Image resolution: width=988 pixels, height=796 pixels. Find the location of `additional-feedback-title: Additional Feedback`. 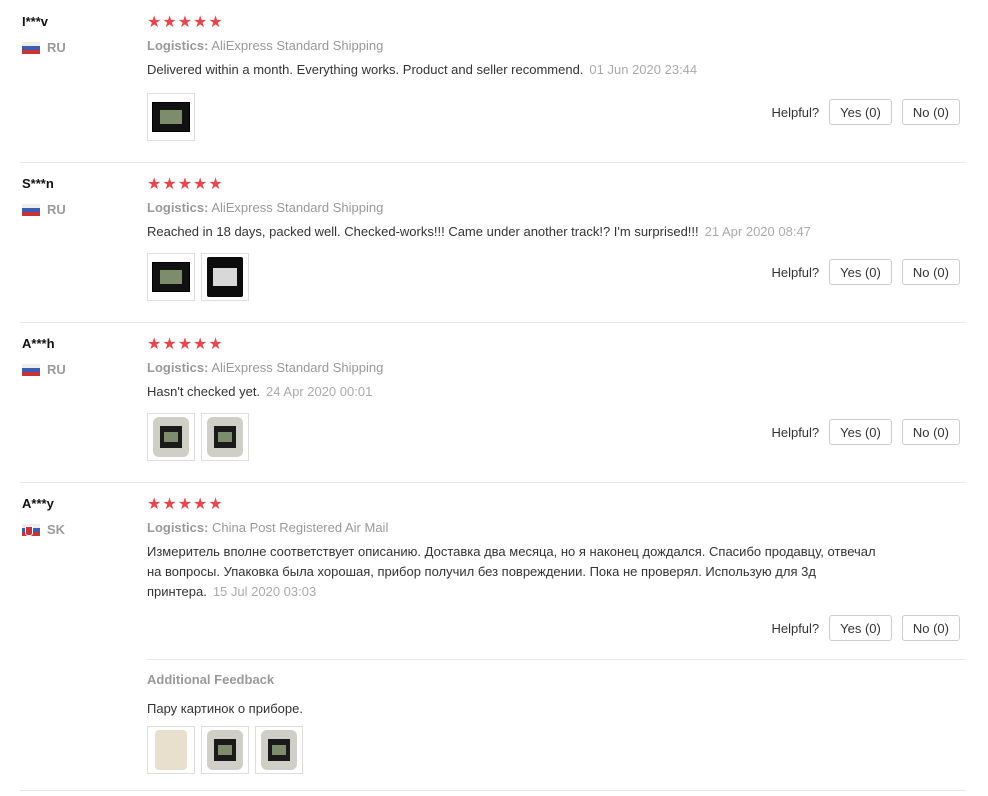

additional-feedback-title: Additional Feedback is located at coordinates (211, 679).